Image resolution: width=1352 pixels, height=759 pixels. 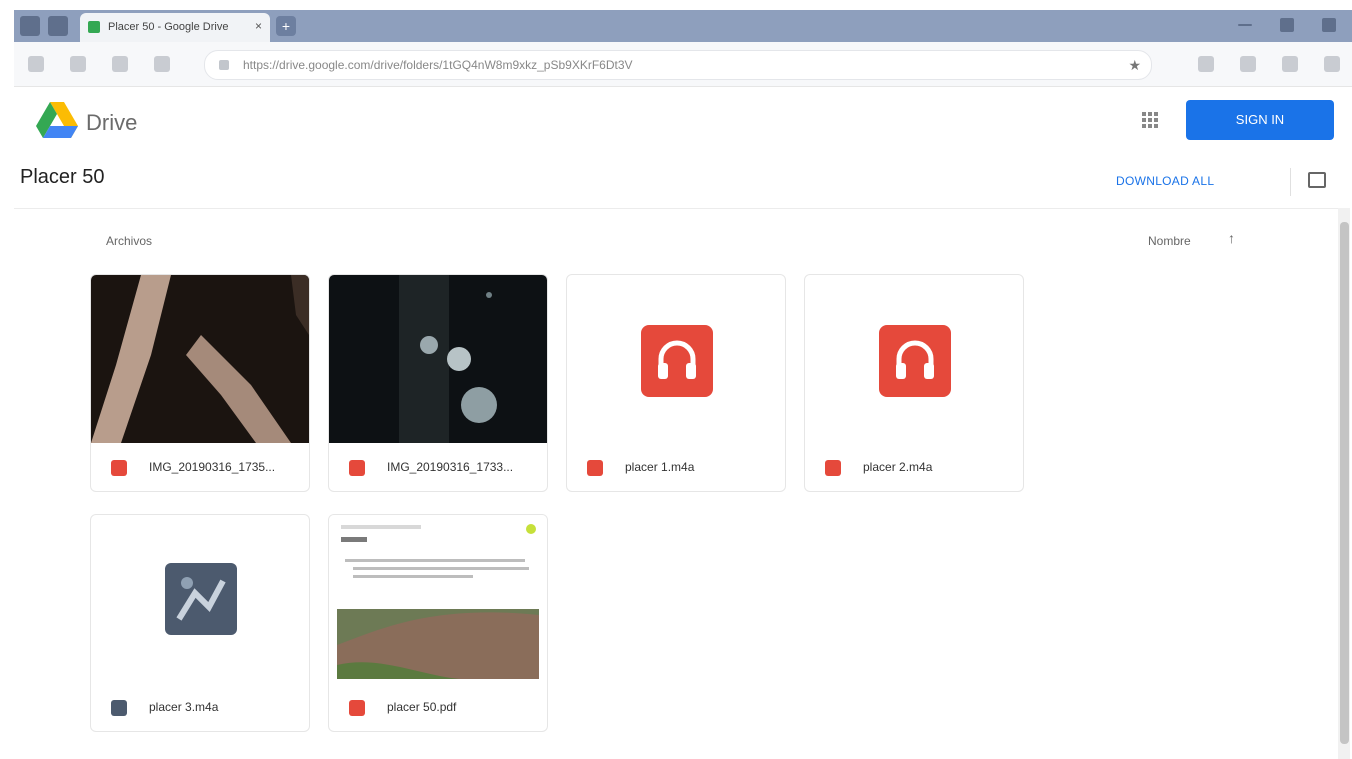 What do you see at coordinates (129, 241) in the screenshot?
I see `section-label: Archivos` at bounding box center [129, 241].